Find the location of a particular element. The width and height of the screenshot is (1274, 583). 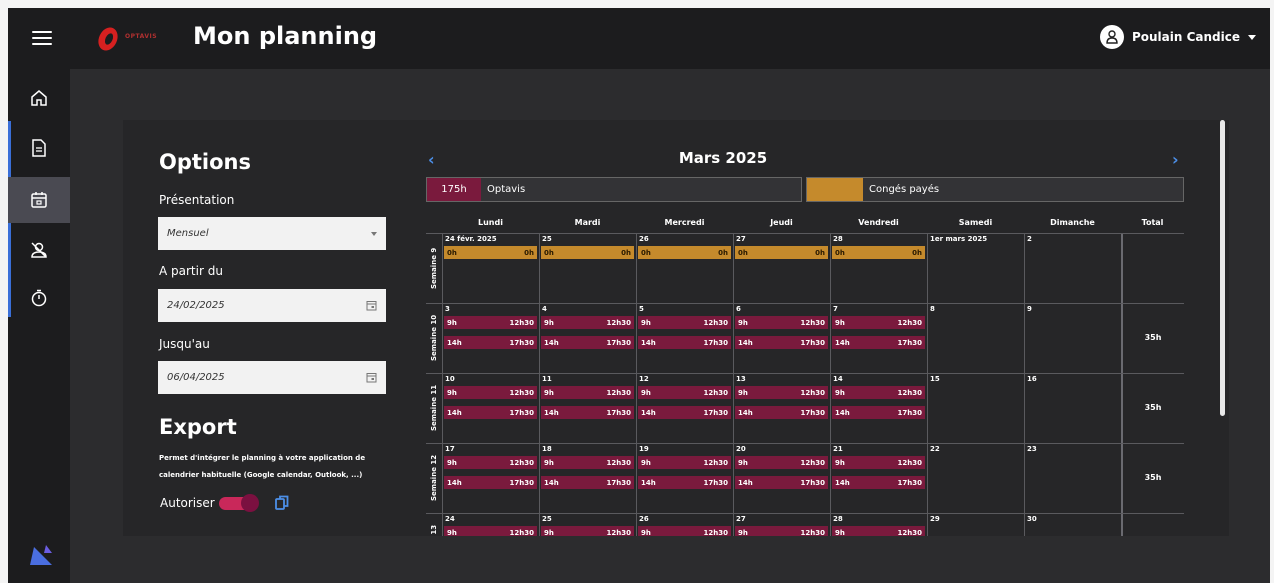

copy-icon is located at coordinates (282, 503).